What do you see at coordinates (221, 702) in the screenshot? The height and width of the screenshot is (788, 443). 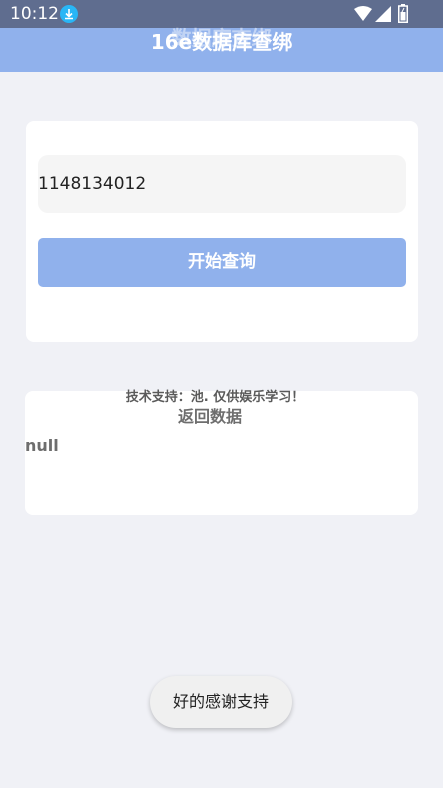 I see `toast-message: 好的感谢支持` at bounding box center [221, 702].